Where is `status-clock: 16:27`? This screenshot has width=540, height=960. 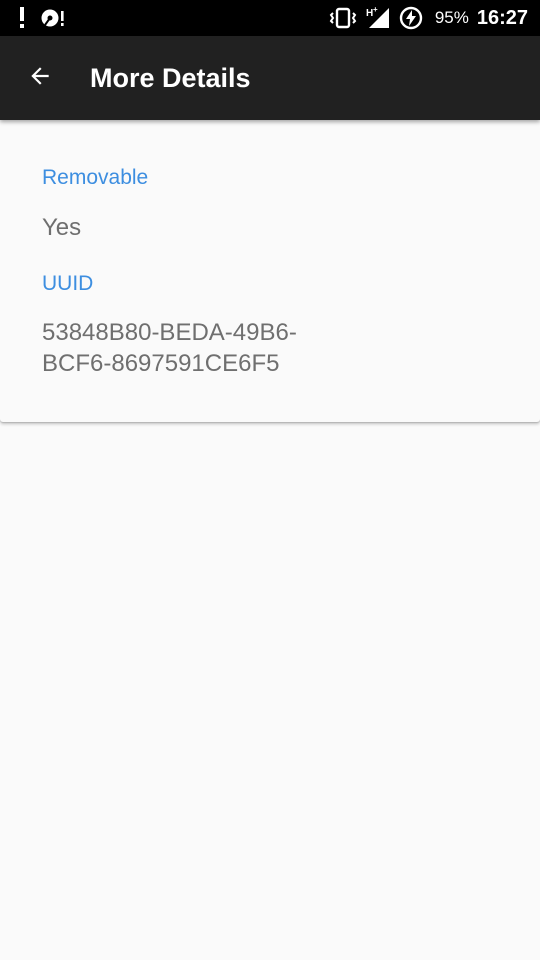
status-clock: 16:27 is located at coordinates (502, 17).